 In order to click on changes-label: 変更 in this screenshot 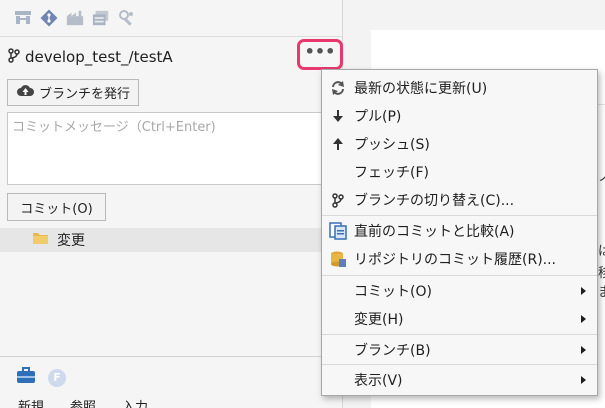, I will do `click(71, 241)`.